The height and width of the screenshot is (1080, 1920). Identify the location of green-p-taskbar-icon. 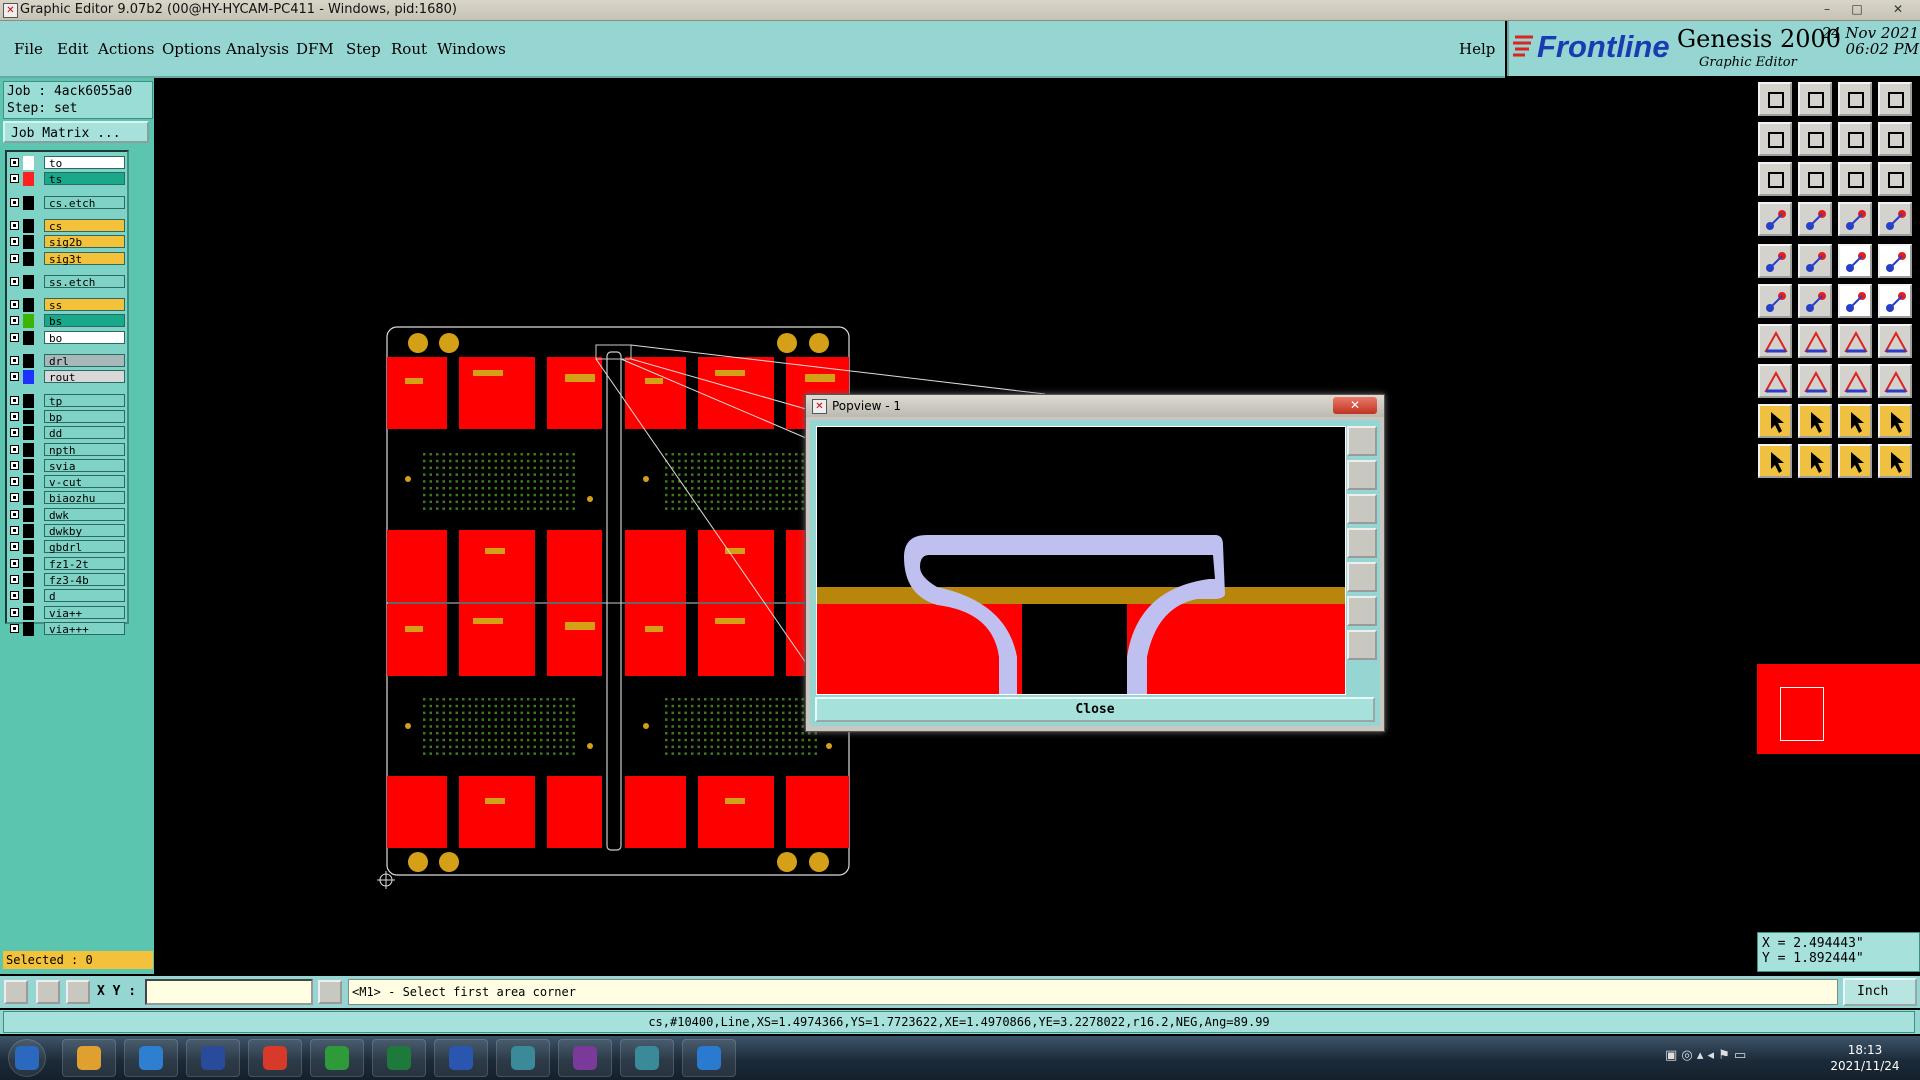
(337, 1058).